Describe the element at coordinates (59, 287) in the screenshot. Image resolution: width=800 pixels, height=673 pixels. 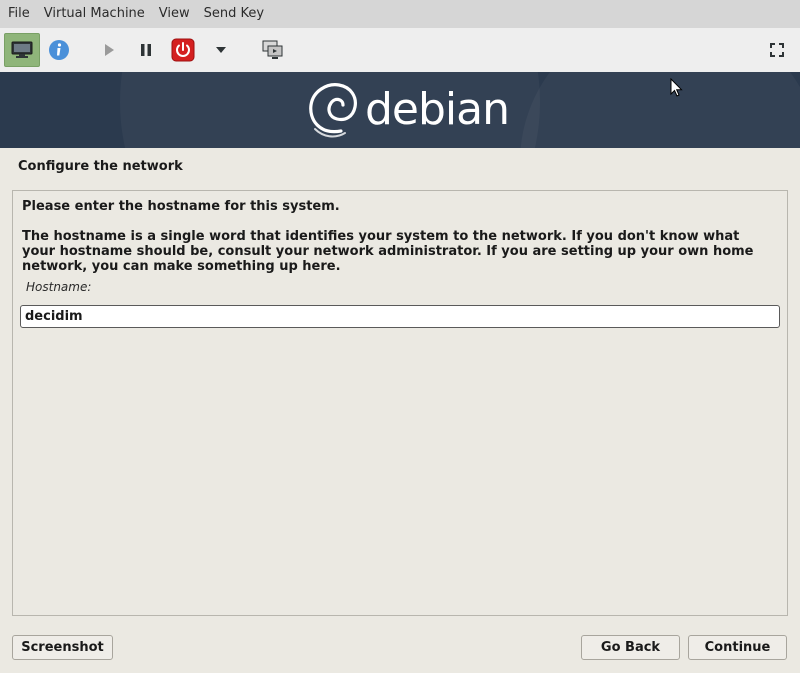
I see `hostname-label: Hostname:` at that location.